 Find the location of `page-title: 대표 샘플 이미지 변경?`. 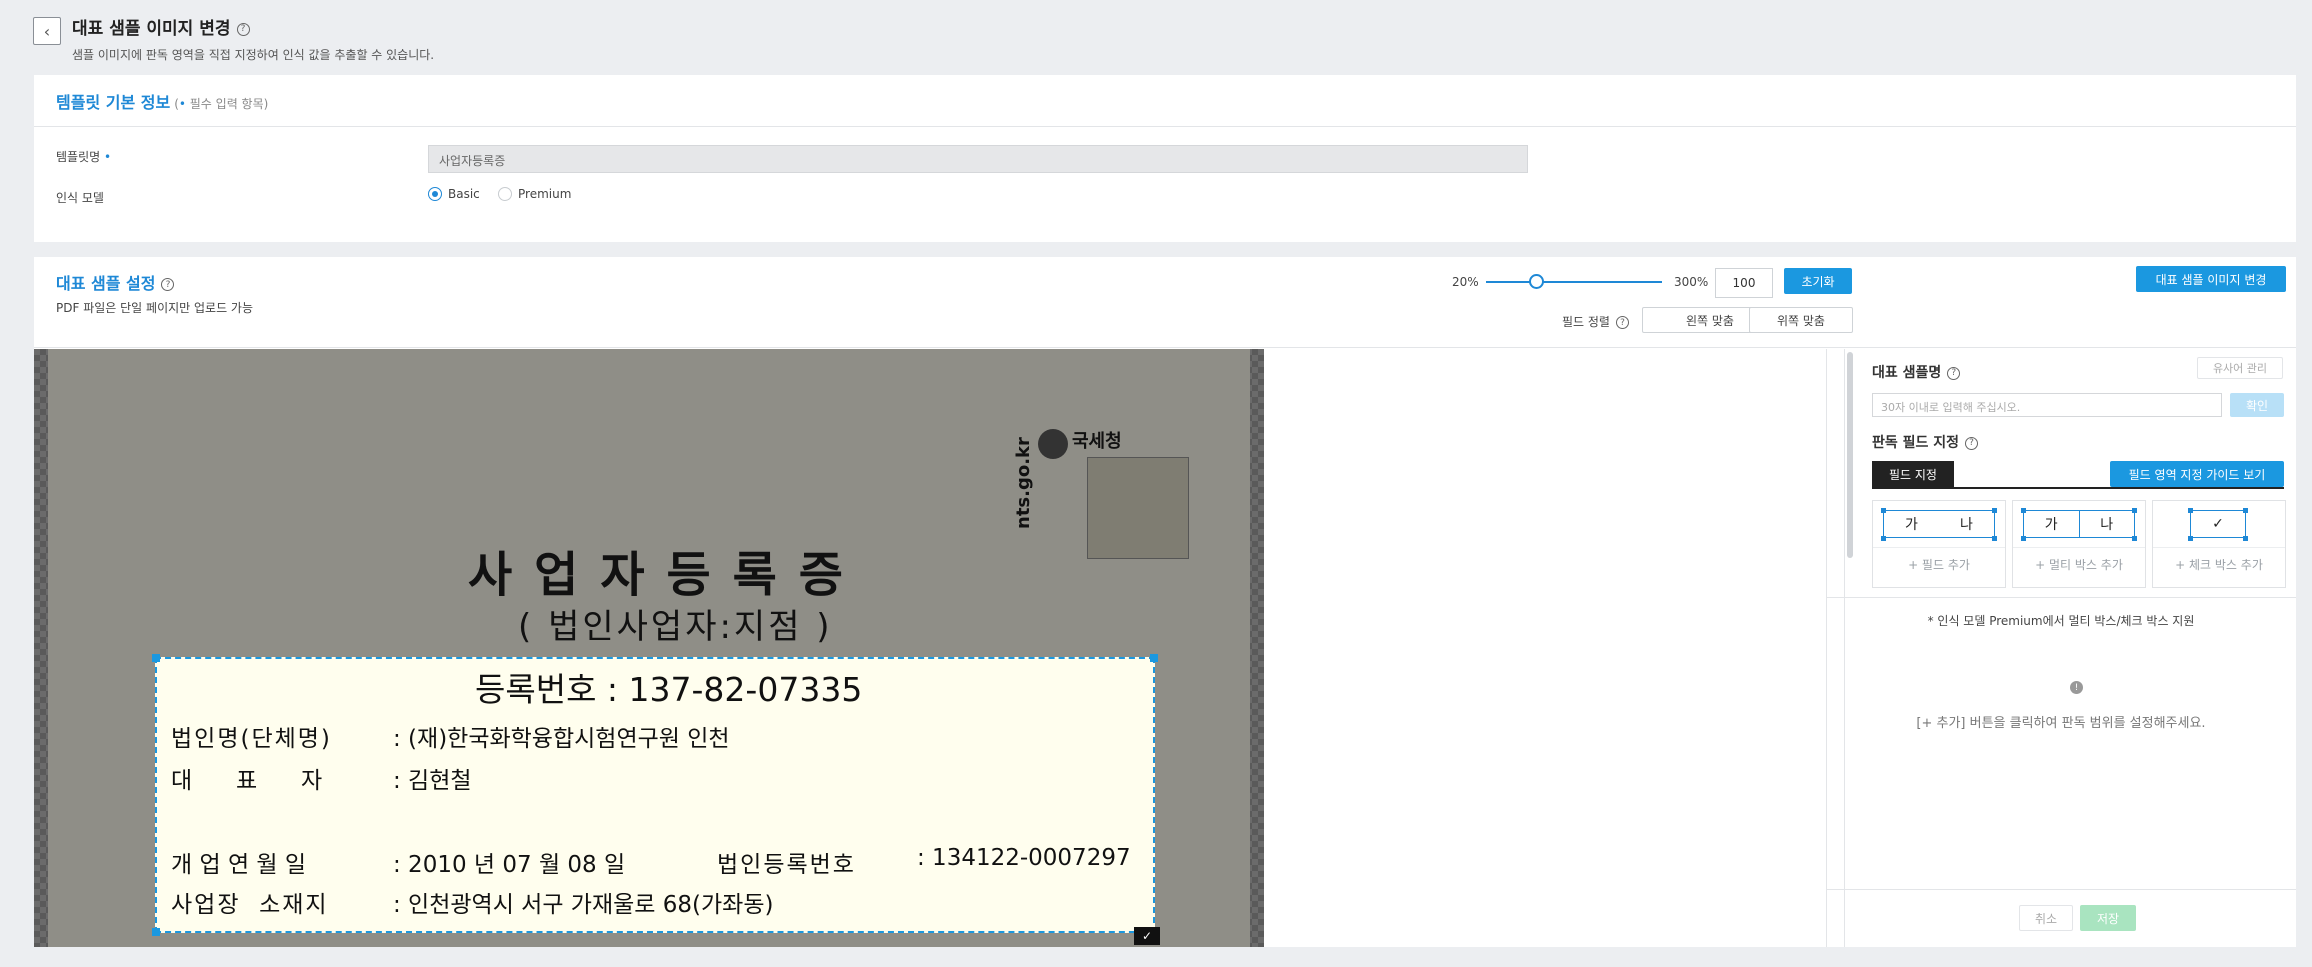

page-title: 대표 샘플 이미지 변경? is located at coordinates (161, 29).